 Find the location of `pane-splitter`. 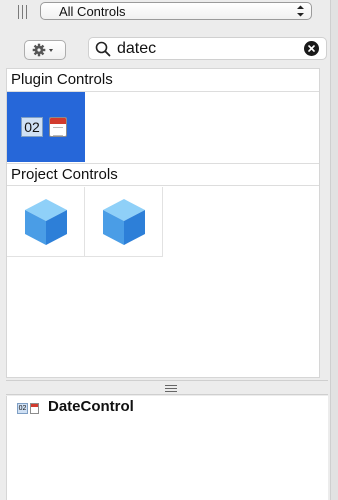

pane-splitter is located at coordinates (167, 387).